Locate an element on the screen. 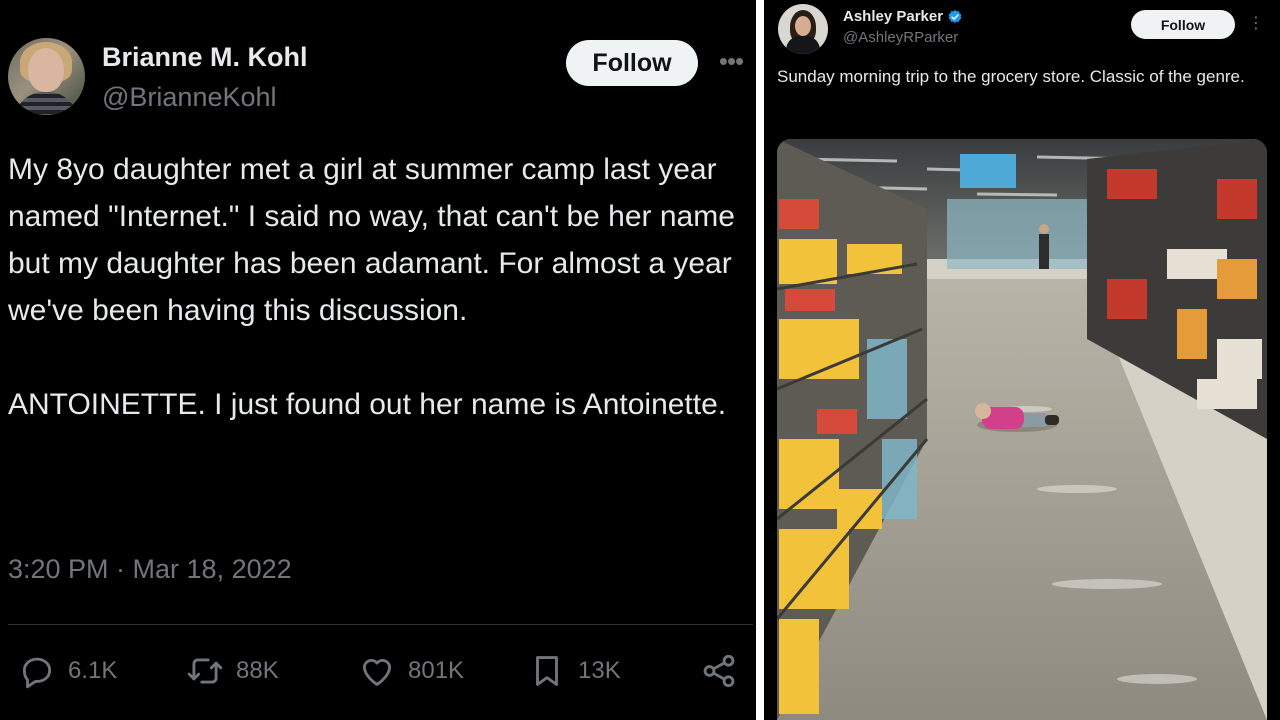 The image size is (1280, 720). divider is located at coordinates (380, 624).